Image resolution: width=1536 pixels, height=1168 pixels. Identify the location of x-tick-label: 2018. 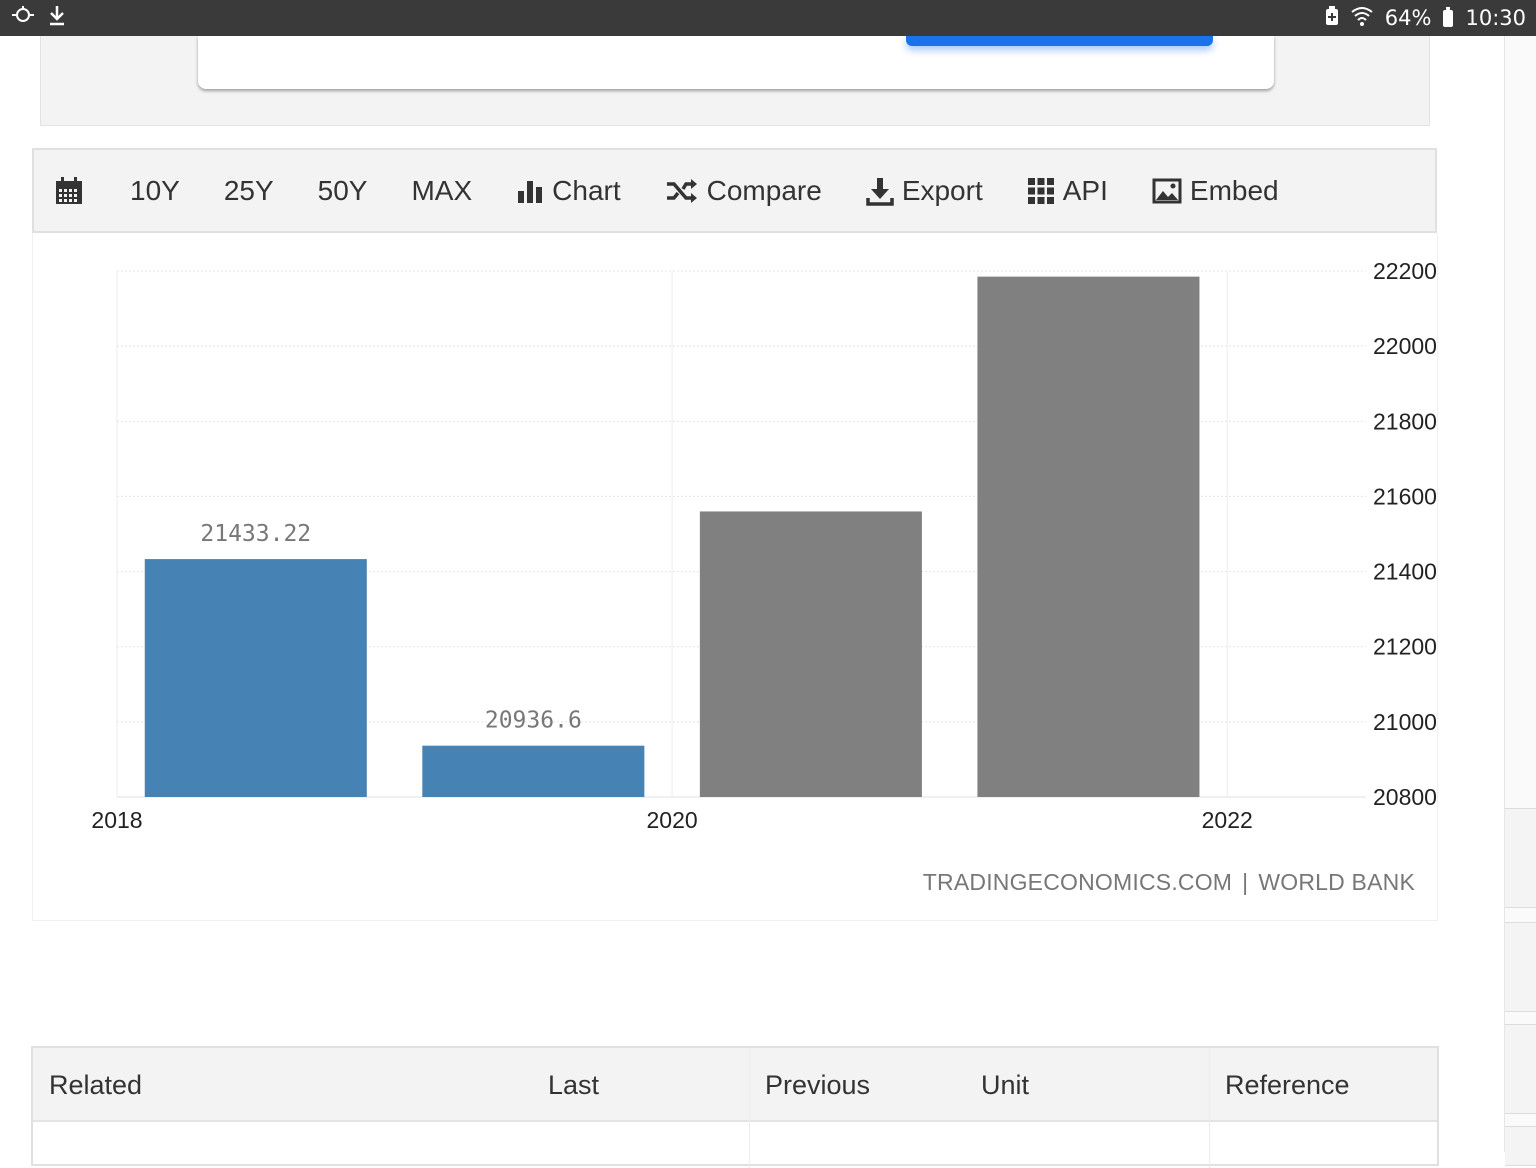
(116, 820).